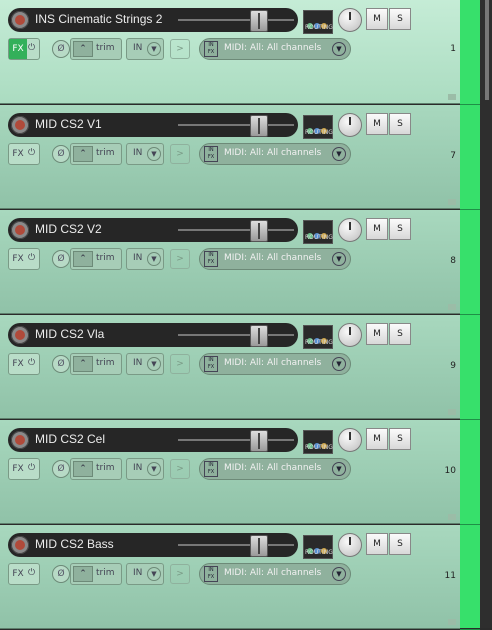  I want to click on track-name: INS Cinematic Strings 2, so click(98, 19).